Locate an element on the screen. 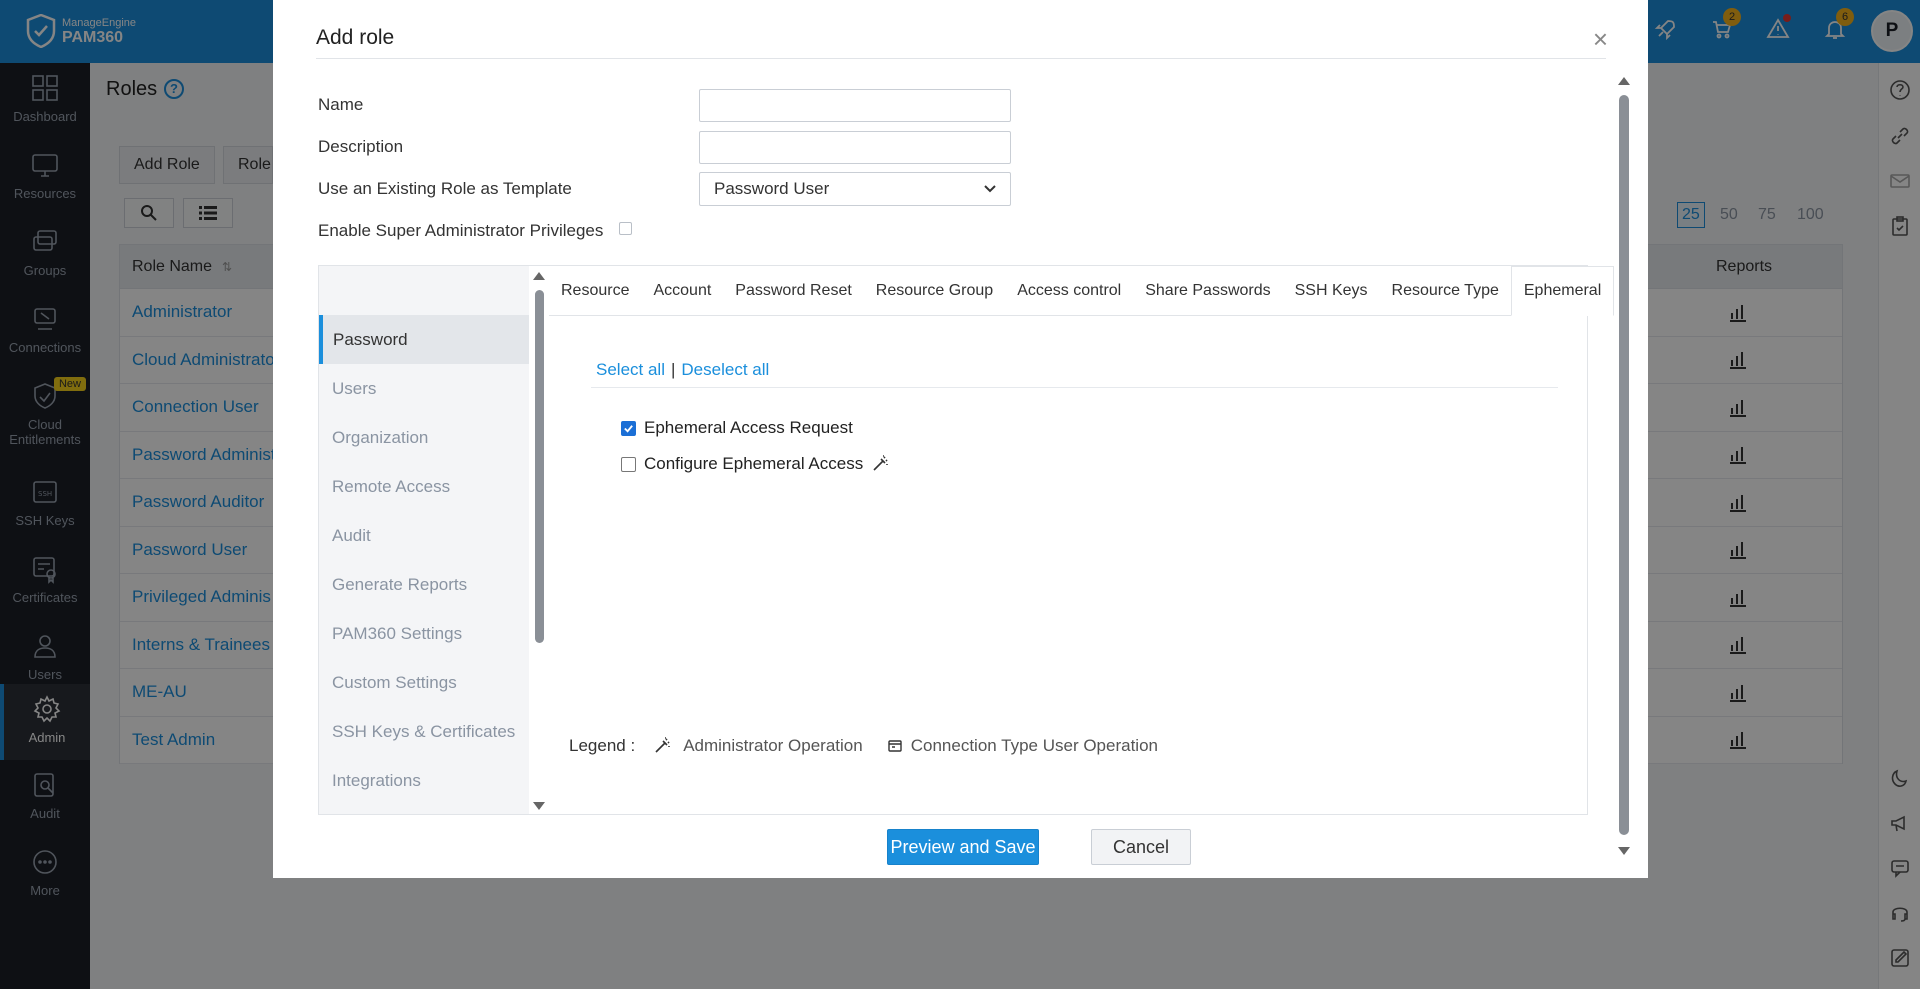 This screenshot has height=989, width=1920. description-field is located at coordinates (855, 147).